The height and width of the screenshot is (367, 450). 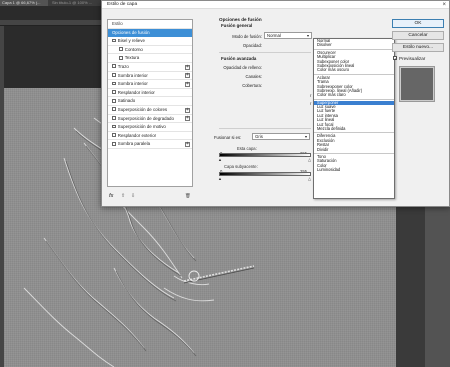 I want to click on preview-checkbox: ✓ Previsualizar, so click(x=409, y=58).